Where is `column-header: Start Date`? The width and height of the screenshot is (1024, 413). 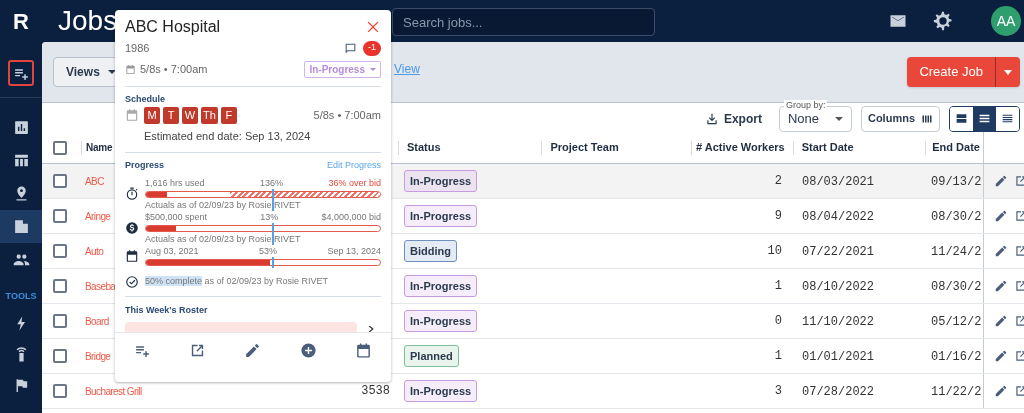 column-header: Start Date is located at coordinates (827, 147).